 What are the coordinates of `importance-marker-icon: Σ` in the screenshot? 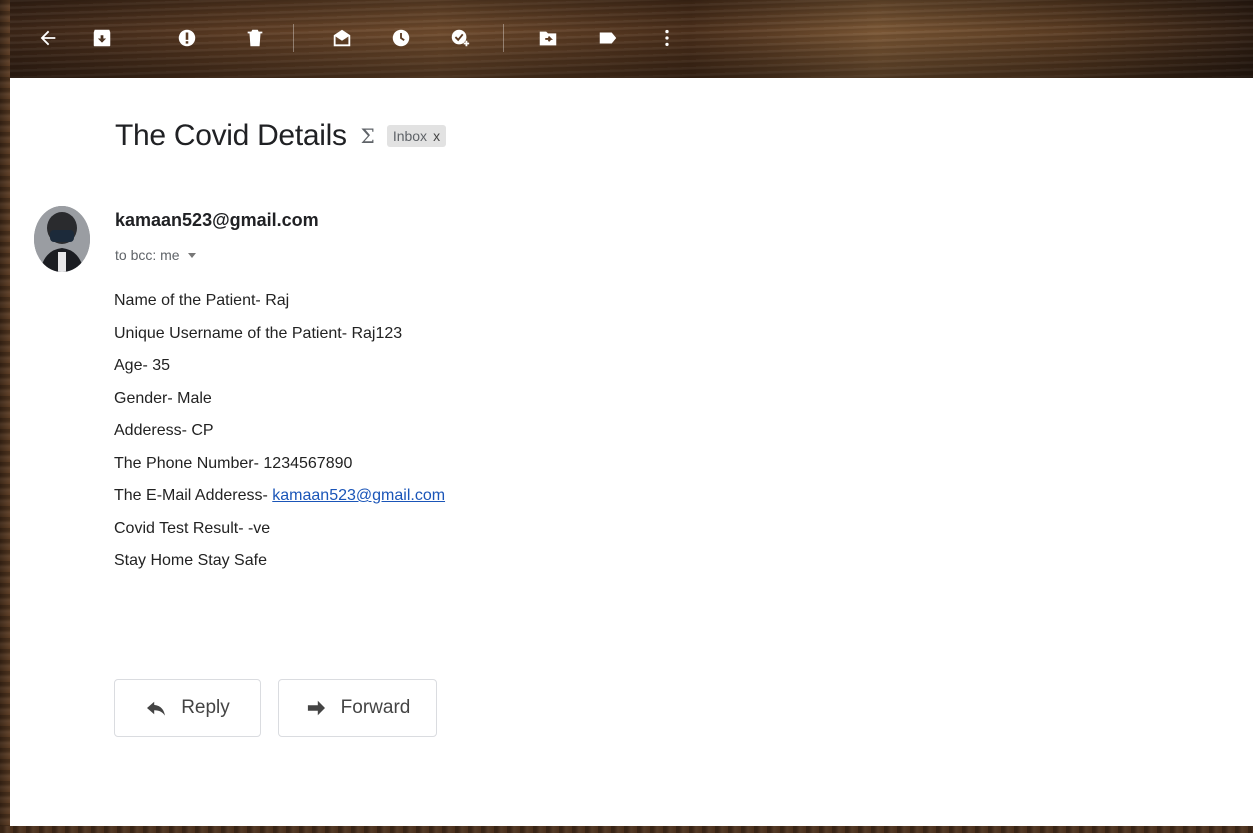 It's located at (368, 136).